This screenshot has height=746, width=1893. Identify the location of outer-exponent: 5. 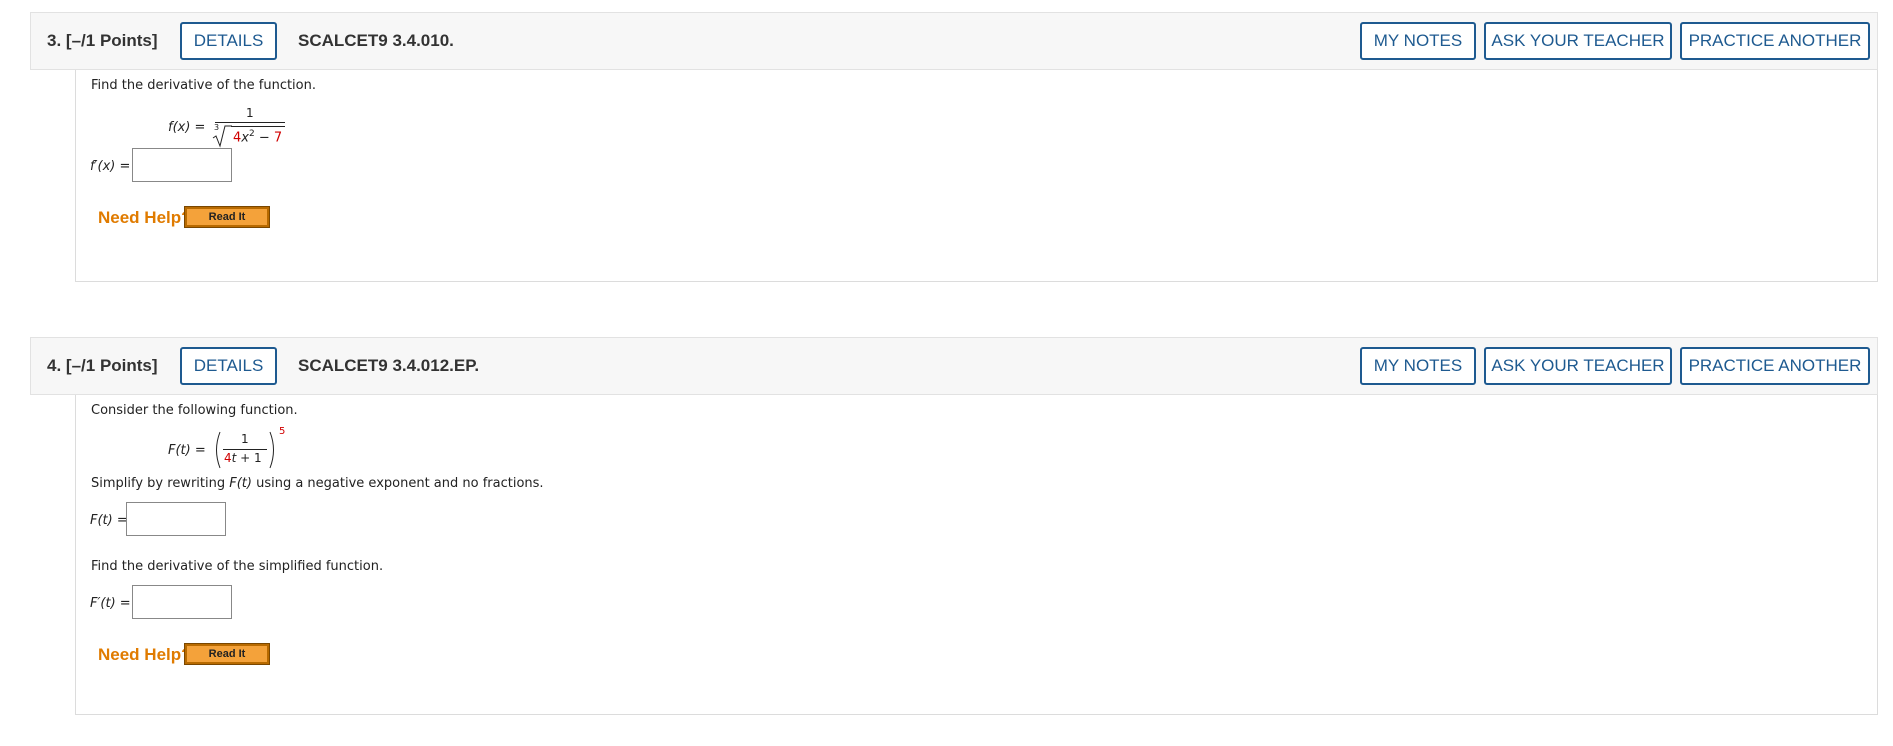
(282, 431).